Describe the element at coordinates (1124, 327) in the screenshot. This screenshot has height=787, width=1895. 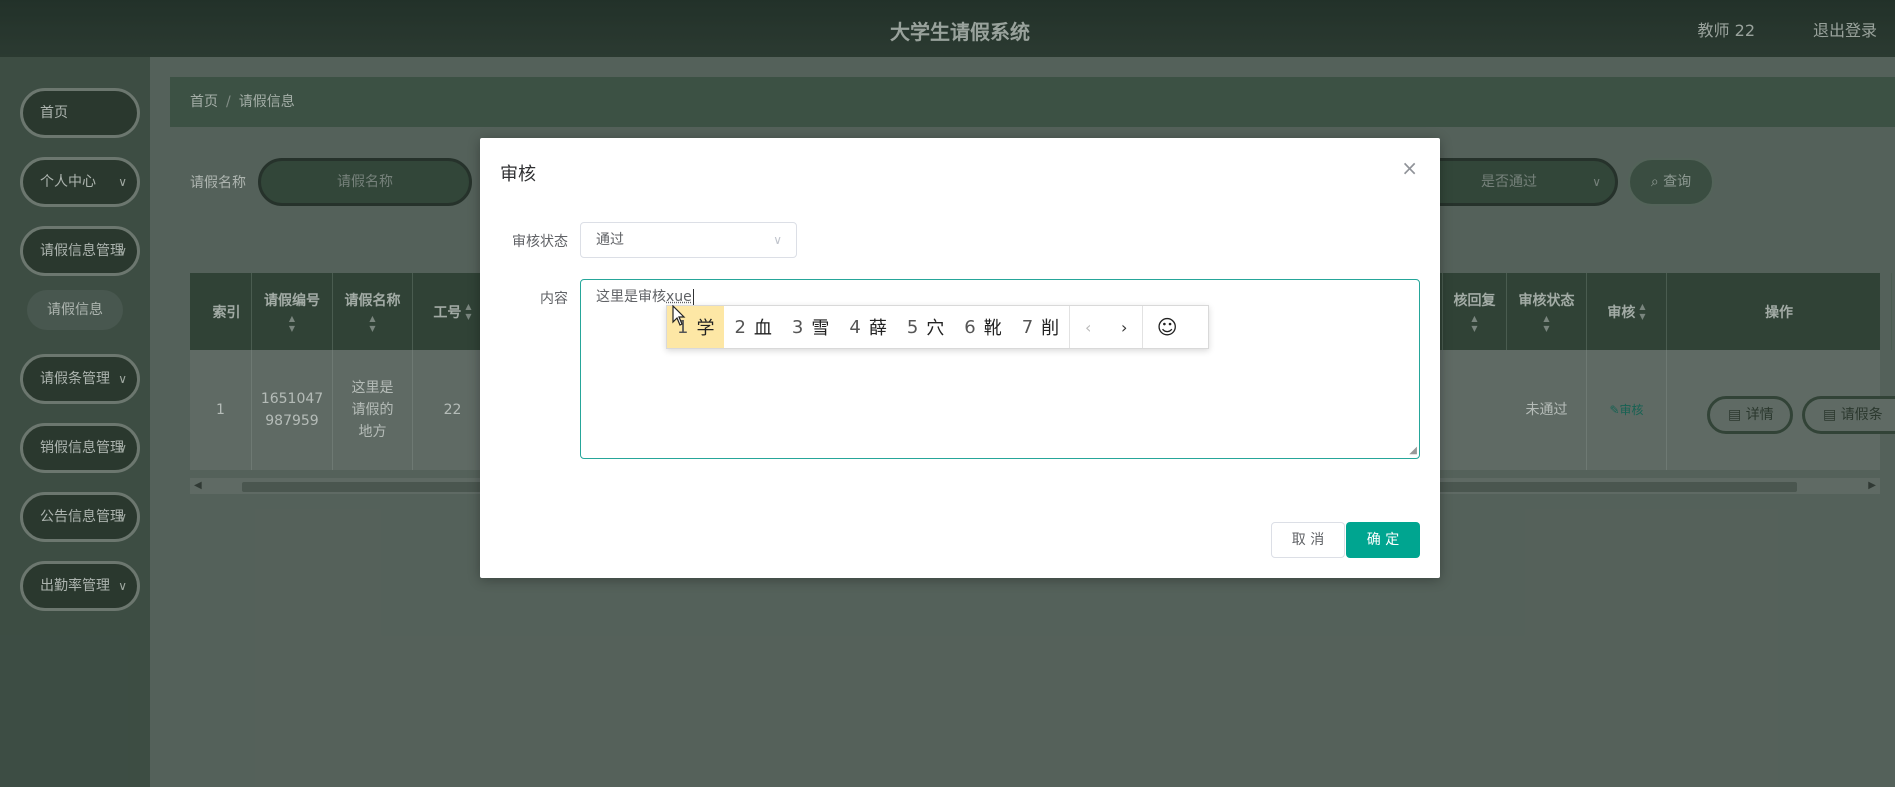
I see `ime-next-page-icon: ›` at that location.